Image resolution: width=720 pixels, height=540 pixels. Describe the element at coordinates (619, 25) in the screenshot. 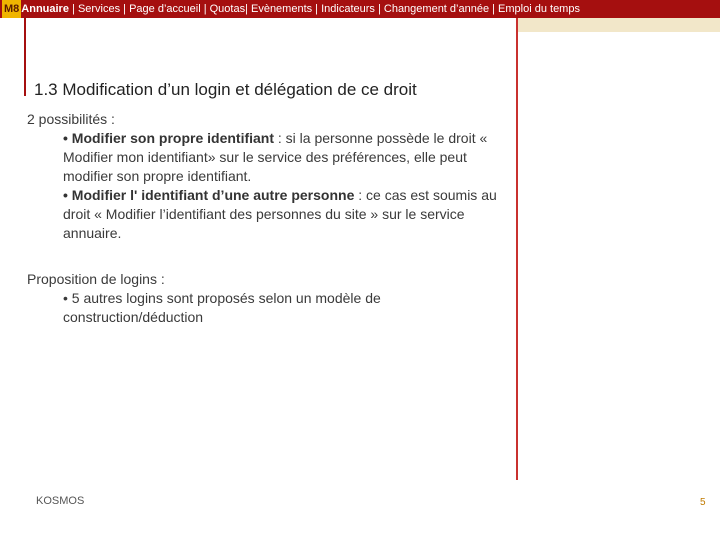

I see `header-accent-band` at that location.